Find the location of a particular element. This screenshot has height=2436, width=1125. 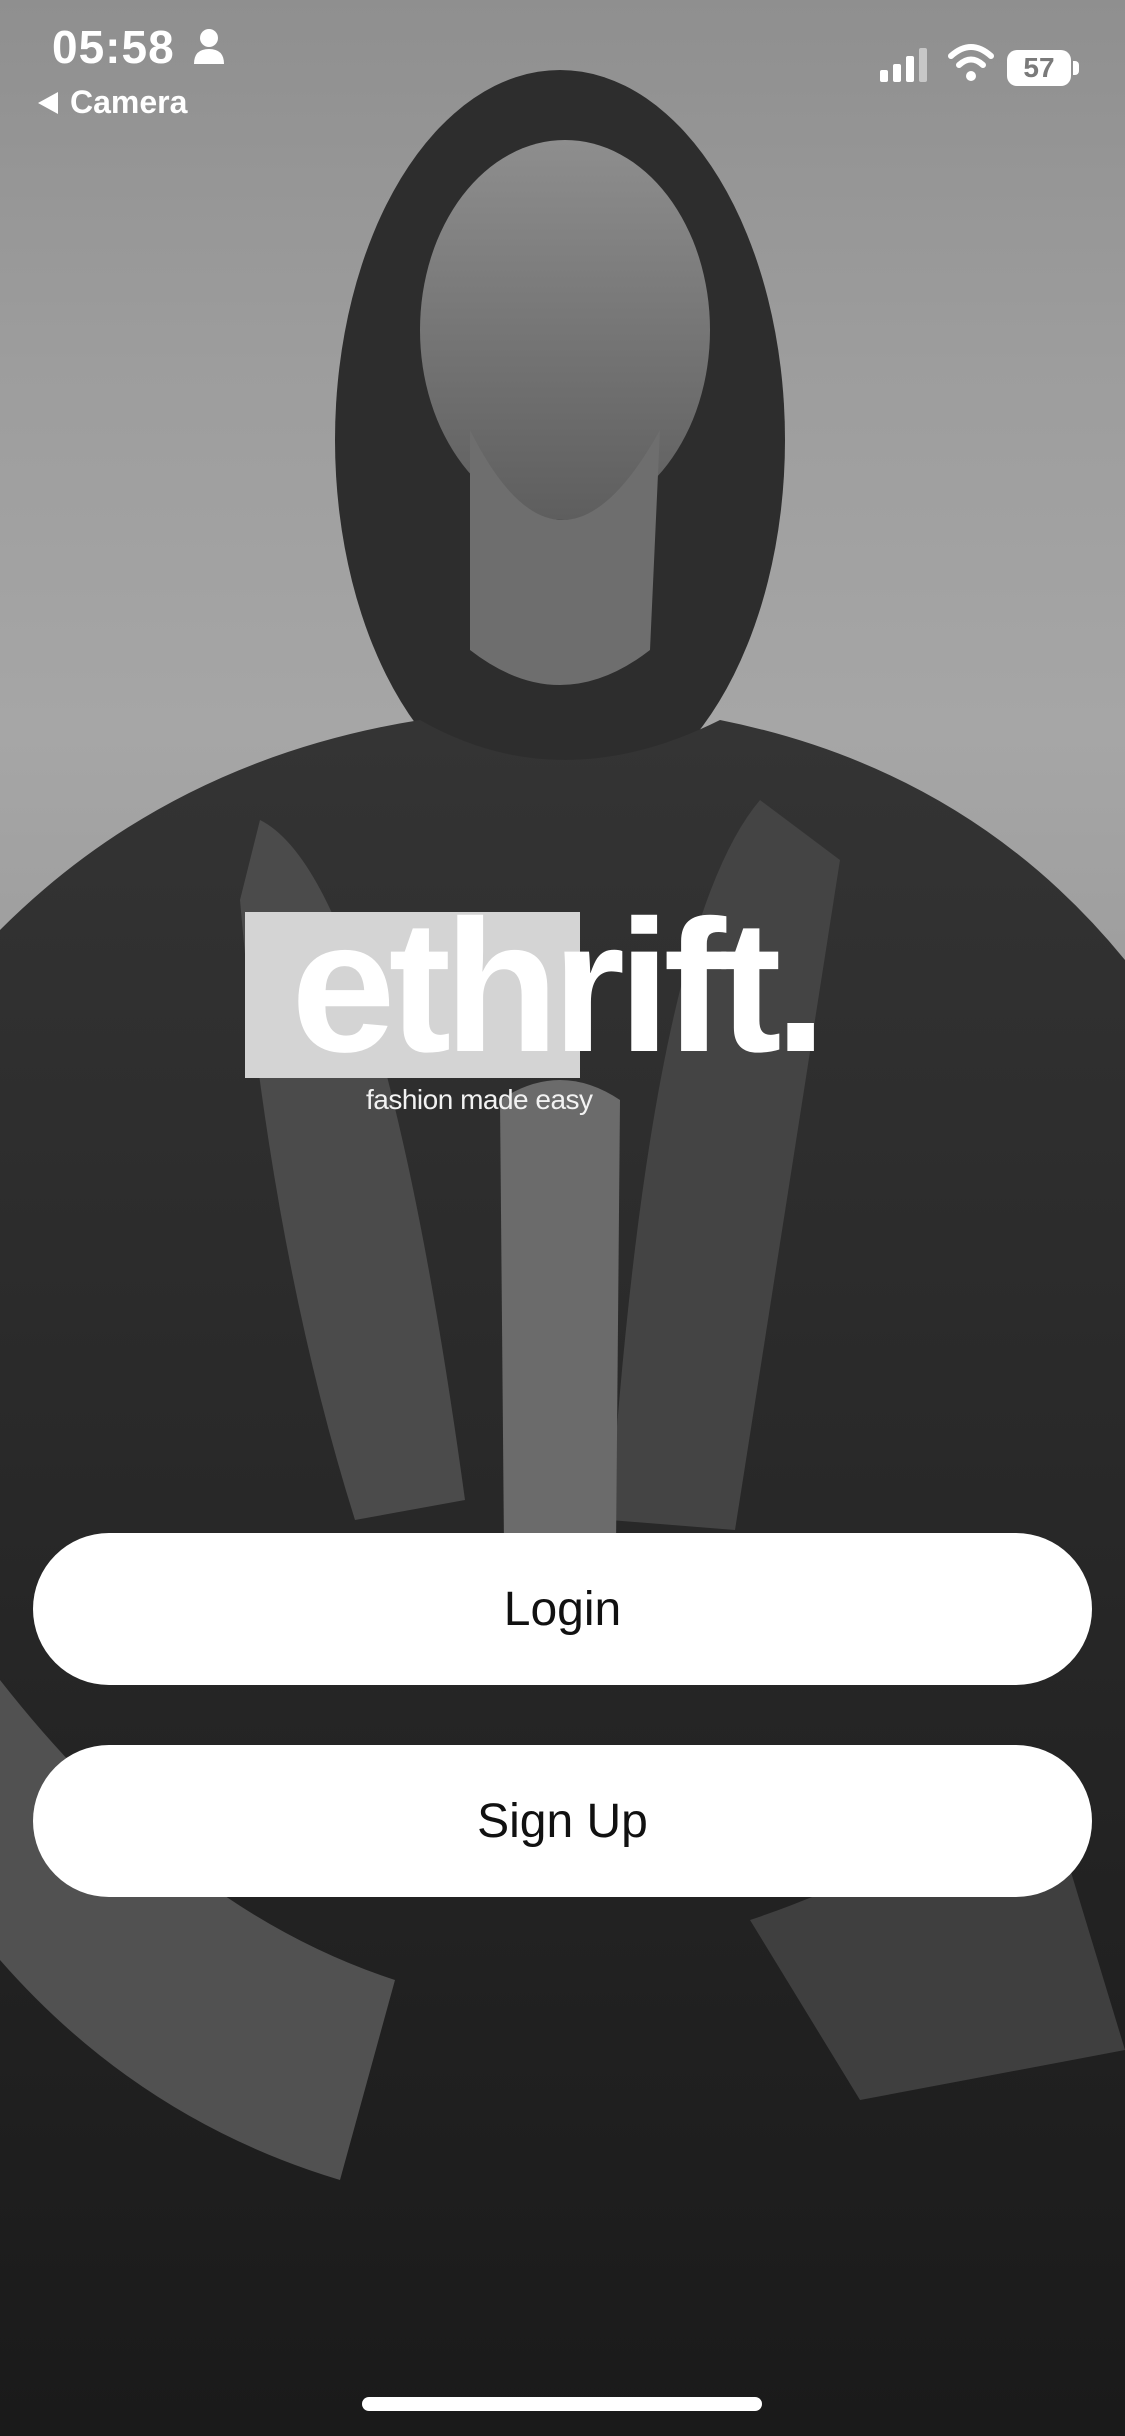

login-button: Login is located at coordinates (562, 1609).